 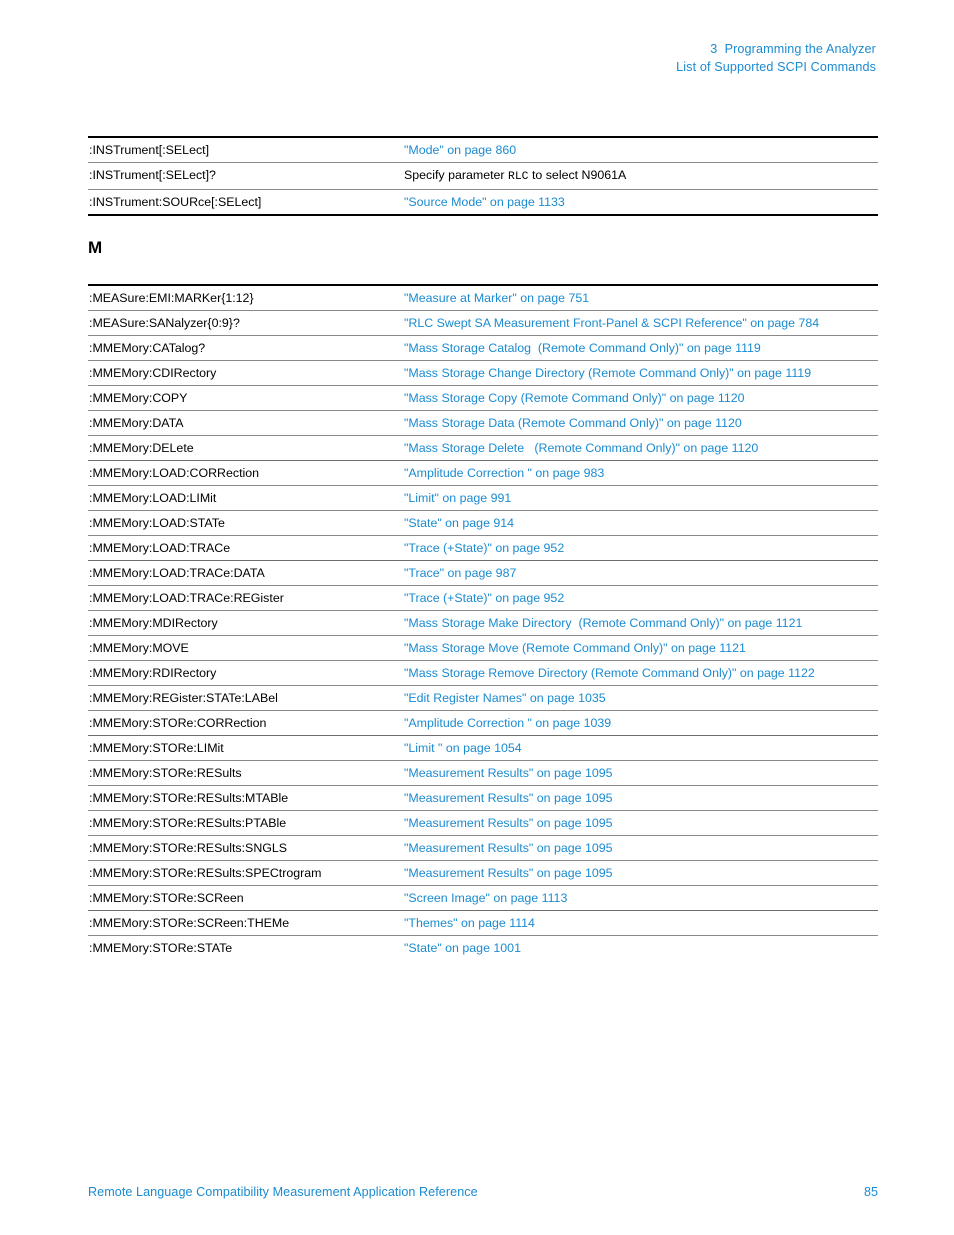 I want to click on cross-reference-link: "Amplitude Correction " on page 1039, so click(x=640, y=723).